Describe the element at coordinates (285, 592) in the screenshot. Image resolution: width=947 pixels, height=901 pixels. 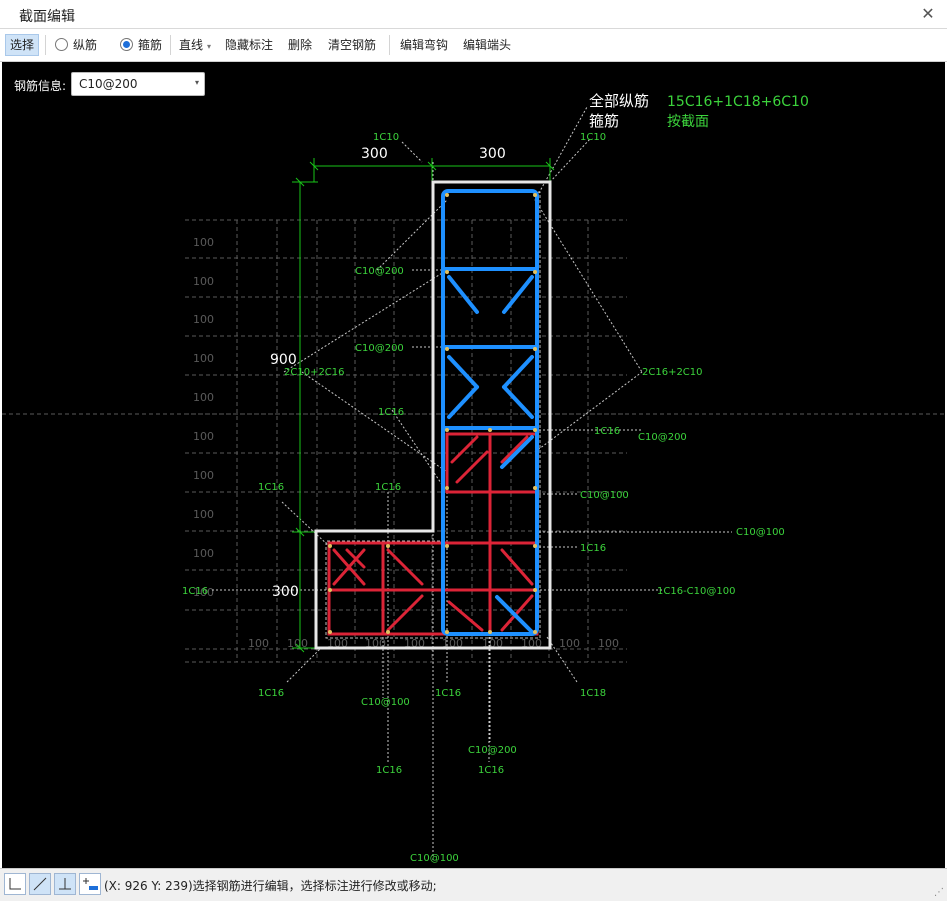
I see `dim-left-bottom: 300` at that location.